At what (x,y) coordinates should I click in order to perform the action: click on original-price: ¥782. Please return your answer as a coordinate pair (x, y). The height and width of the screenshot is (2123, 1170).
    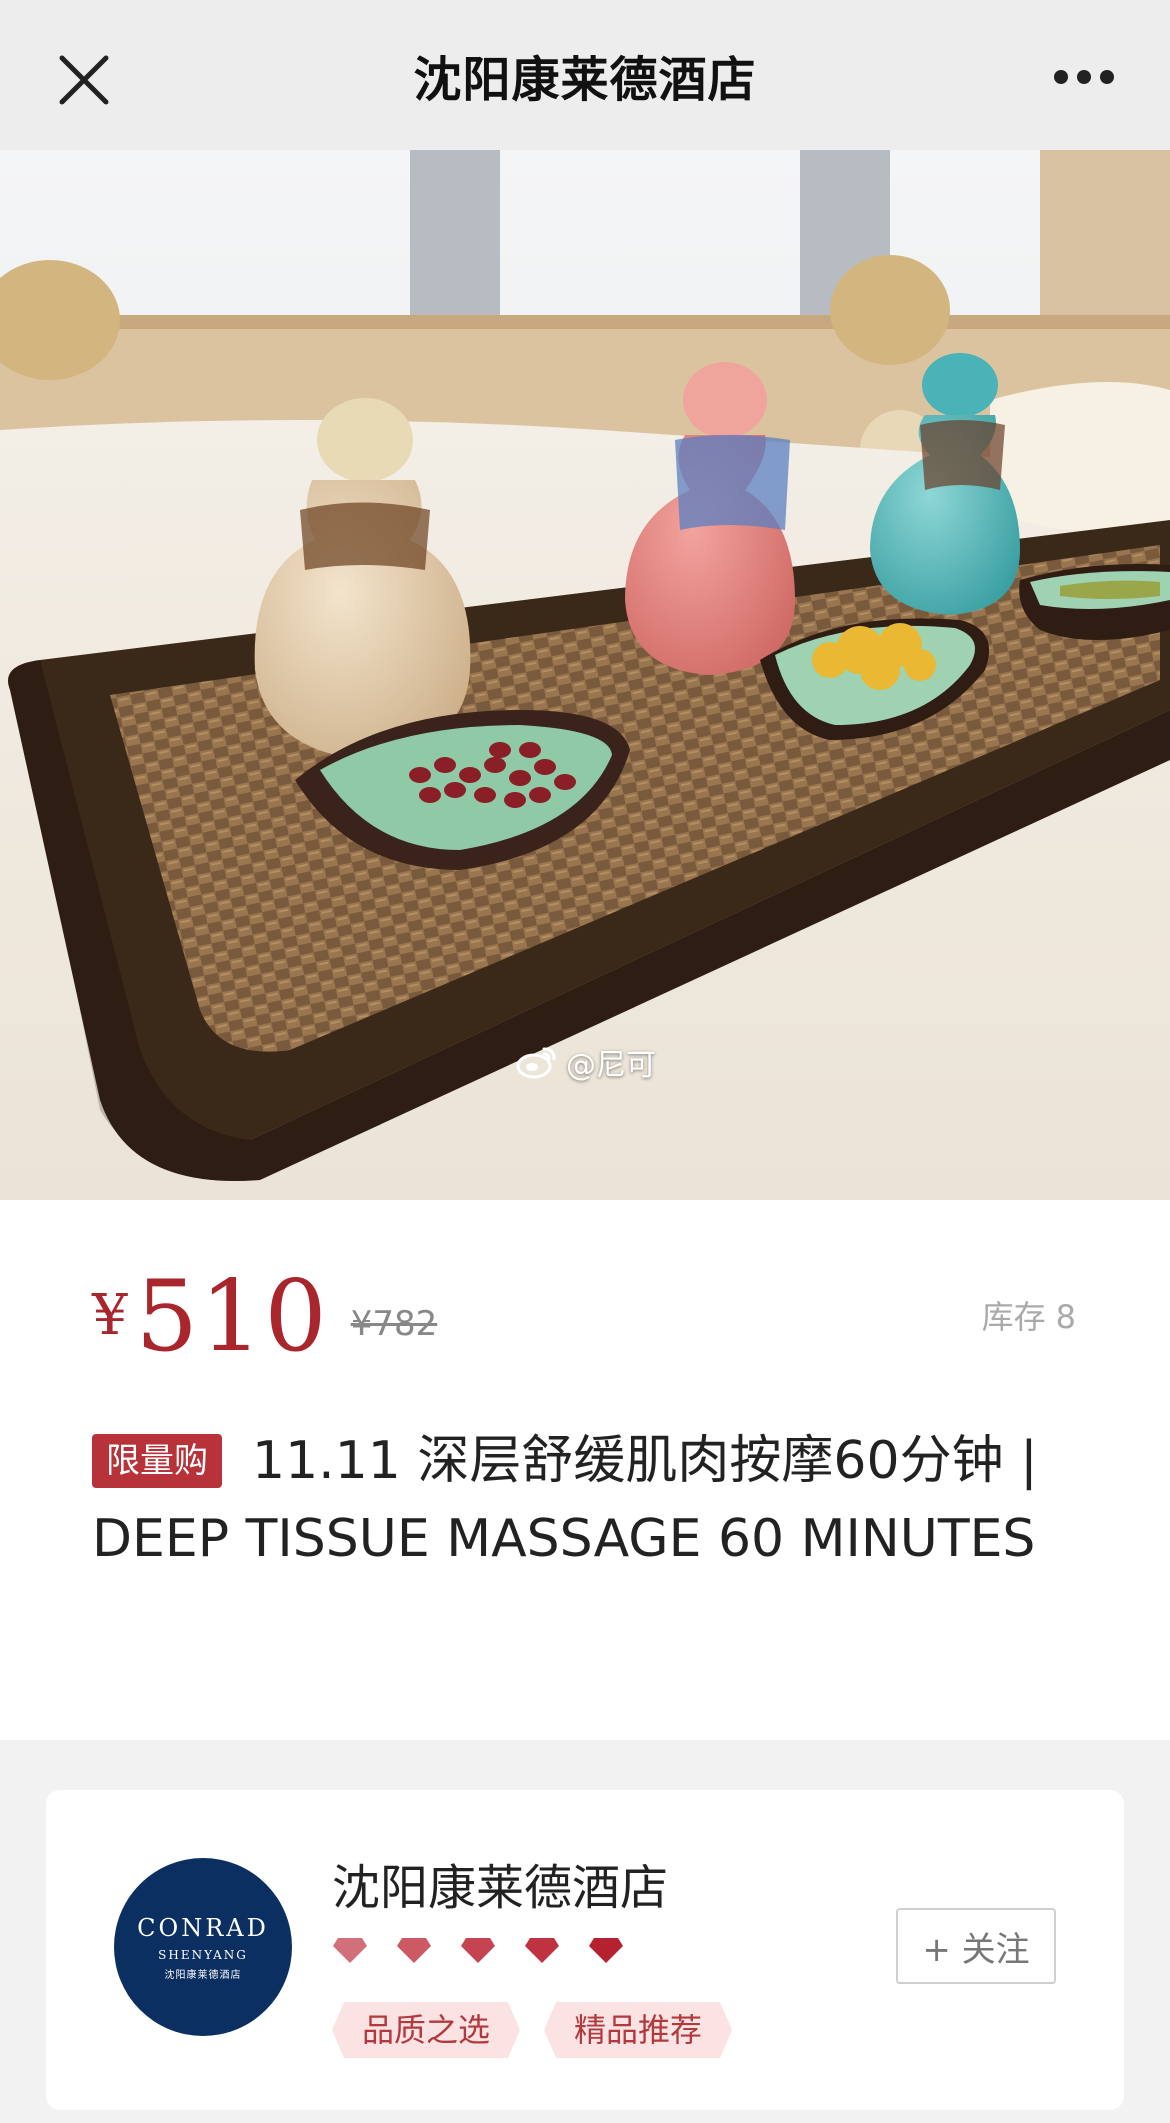
    Looking at the image, I should click on (394, 1324).